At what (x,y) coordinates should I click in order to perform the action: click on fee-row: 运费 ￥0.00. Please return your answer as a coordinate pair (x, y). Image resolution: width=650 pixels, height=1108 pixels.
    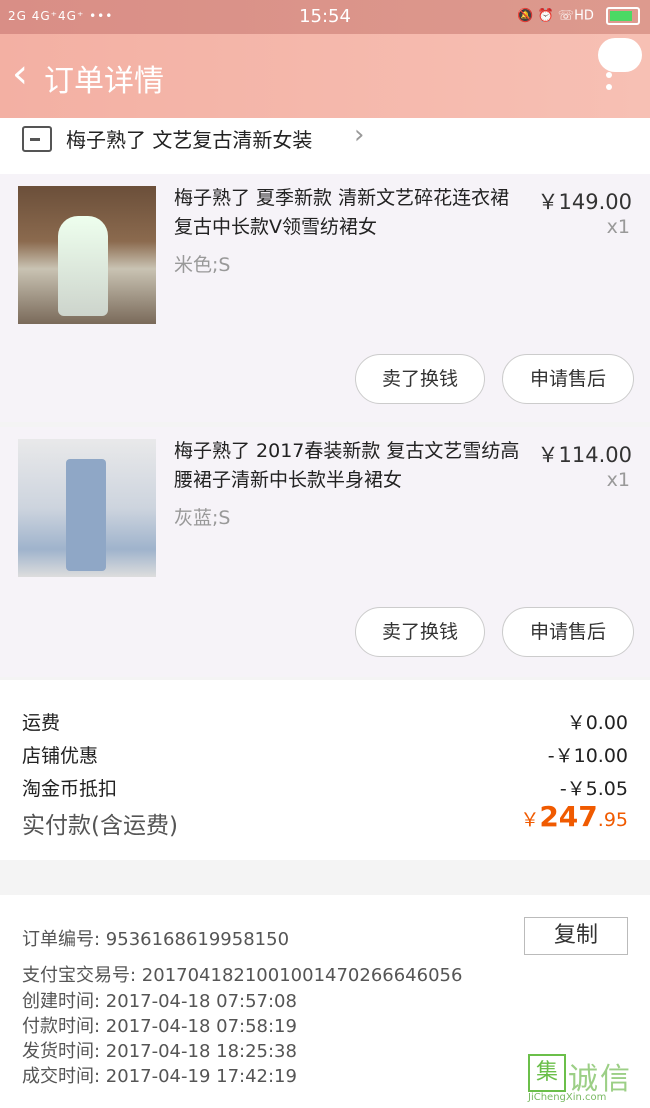
    Looking at the image, I should click on (325, 721).